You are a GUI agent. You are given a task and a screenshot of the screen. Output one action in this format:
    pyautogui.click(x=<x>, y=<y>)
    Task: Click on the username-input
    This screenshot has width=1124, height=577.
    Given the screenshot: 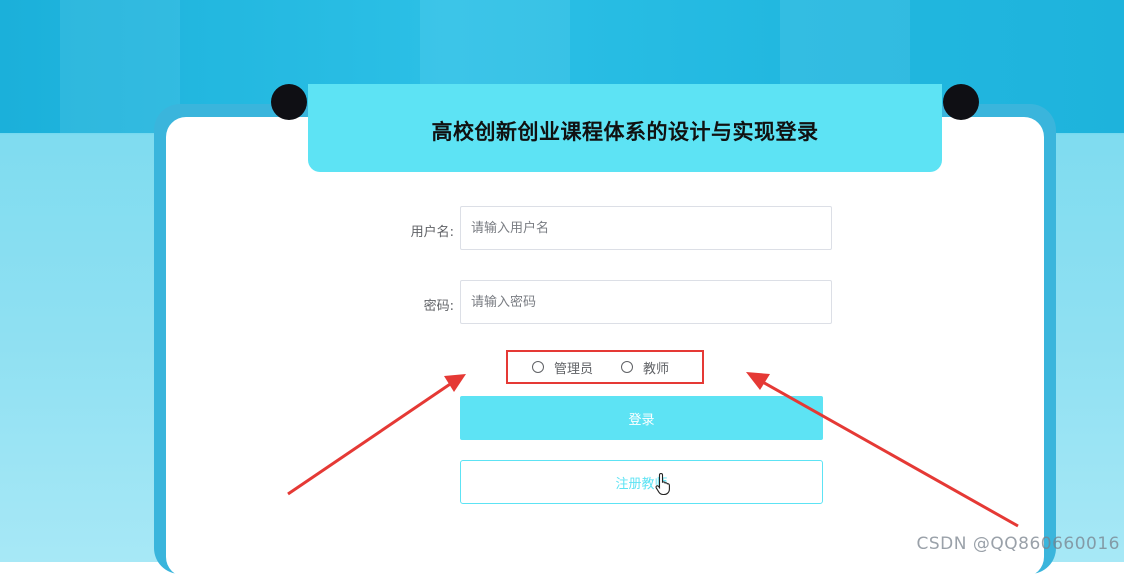 What is the action you would take?
    pyautogui.click(x=646, y=228)
    